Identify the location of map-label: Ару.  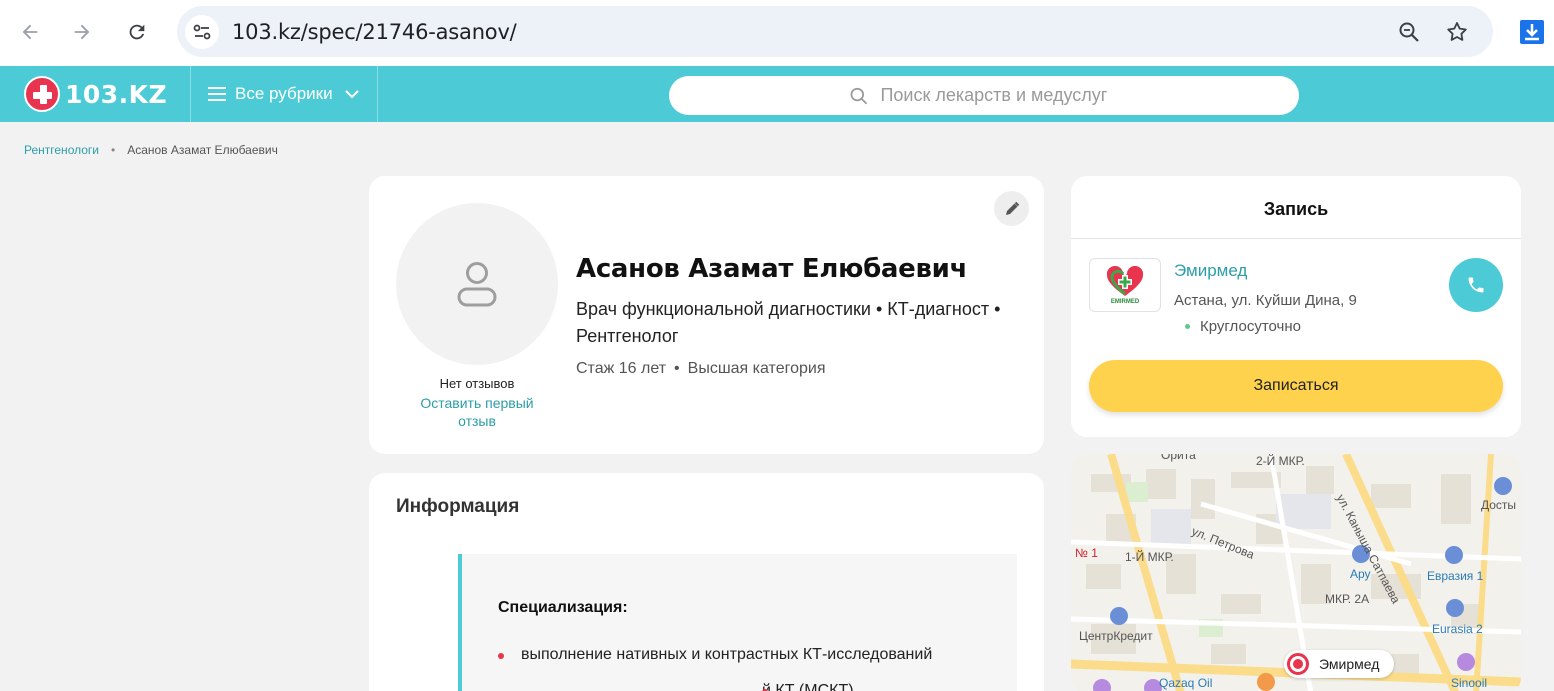
(1360, 574).